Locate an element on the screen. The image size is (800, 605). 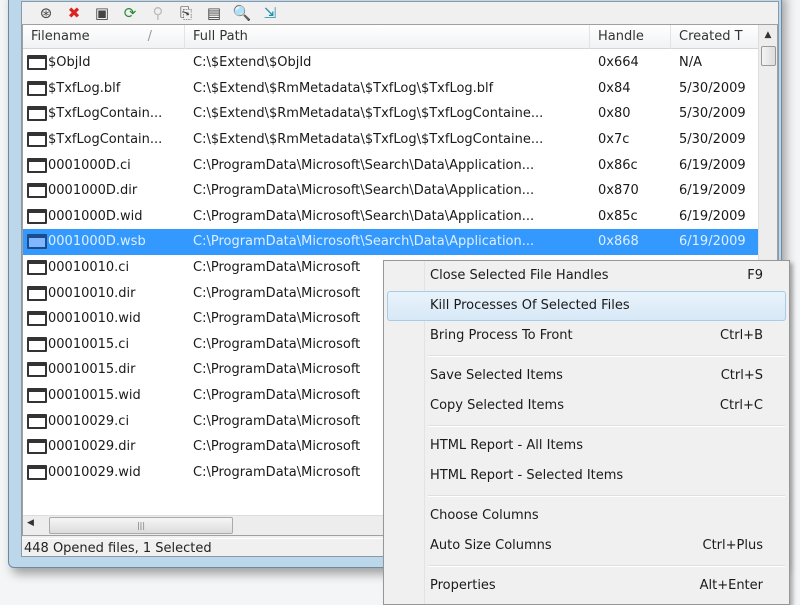
menu-item-label: Close Selected File Handles is located at coordinates (519, 275).